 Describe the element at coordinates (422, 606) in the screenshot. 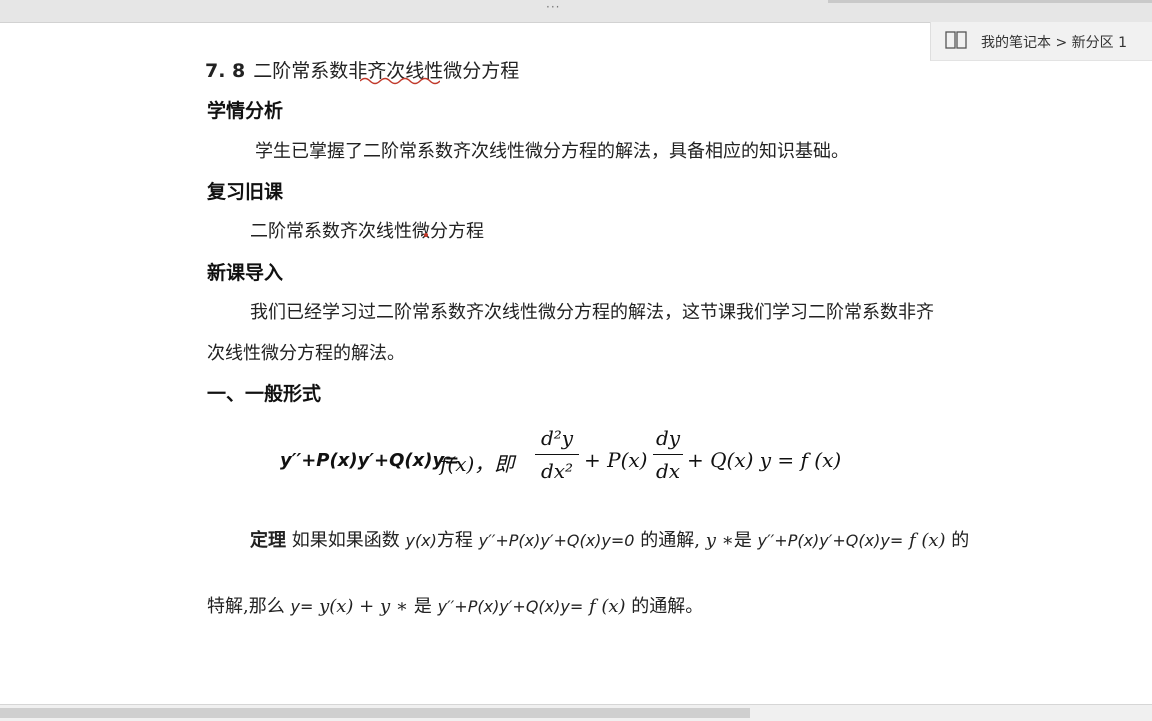

I see `theorem-text-g: 是` at that location.